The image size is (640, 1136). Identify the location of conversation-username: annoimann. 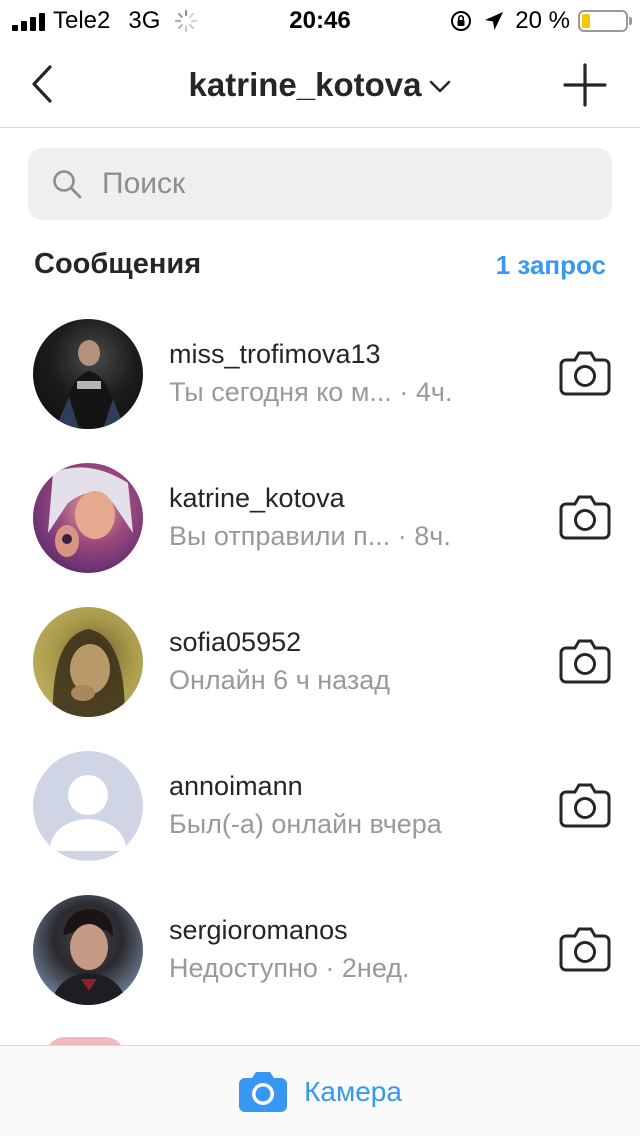
(236, 786).